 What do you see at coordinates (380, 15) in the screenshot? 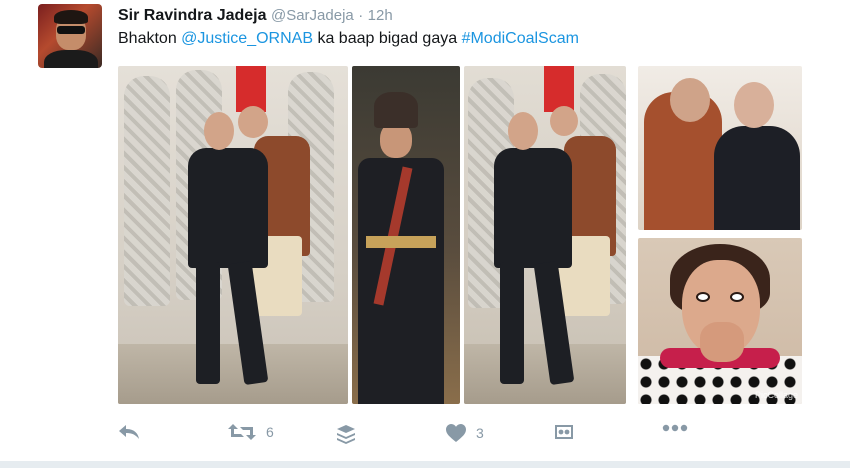
I see `tweet-timestamp: 12h` at bounding box center [380, 15].